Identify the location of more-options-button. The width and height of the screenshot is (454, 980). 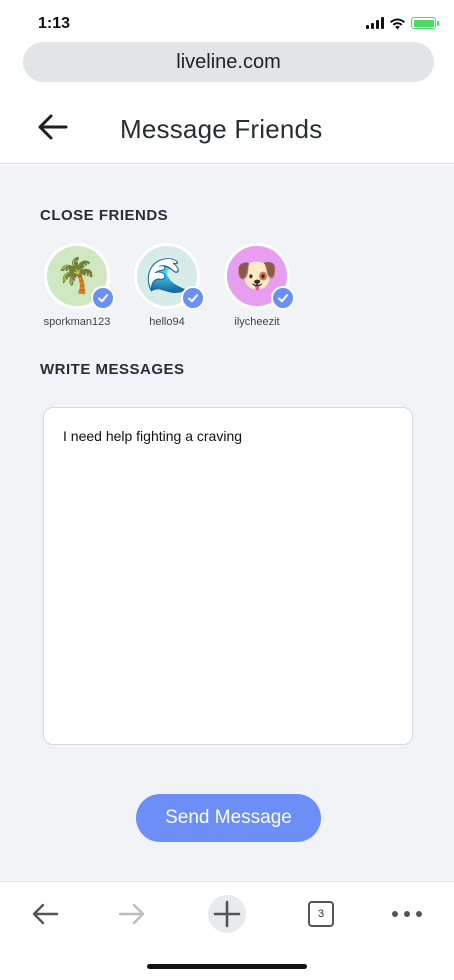
(407, 914).